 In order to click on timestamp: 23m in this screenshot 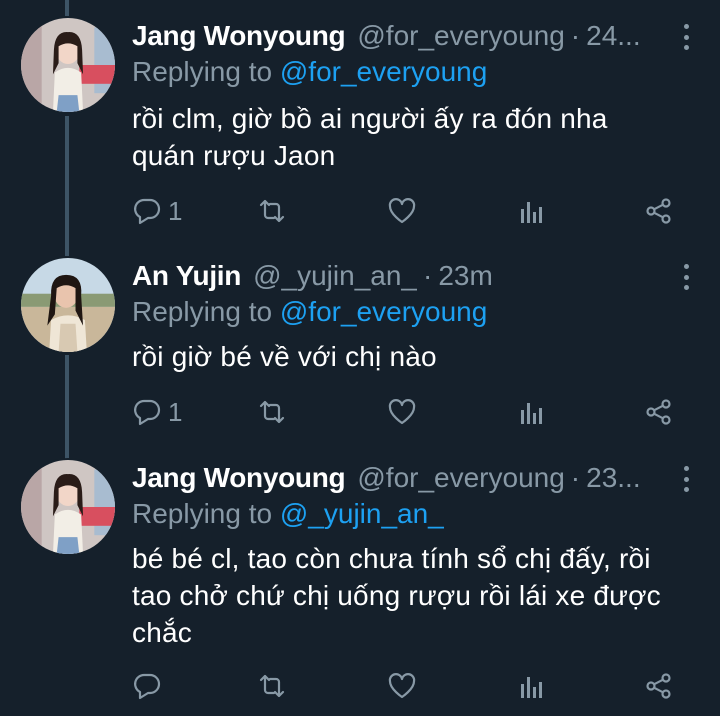, I will do `click(465, 276)`.